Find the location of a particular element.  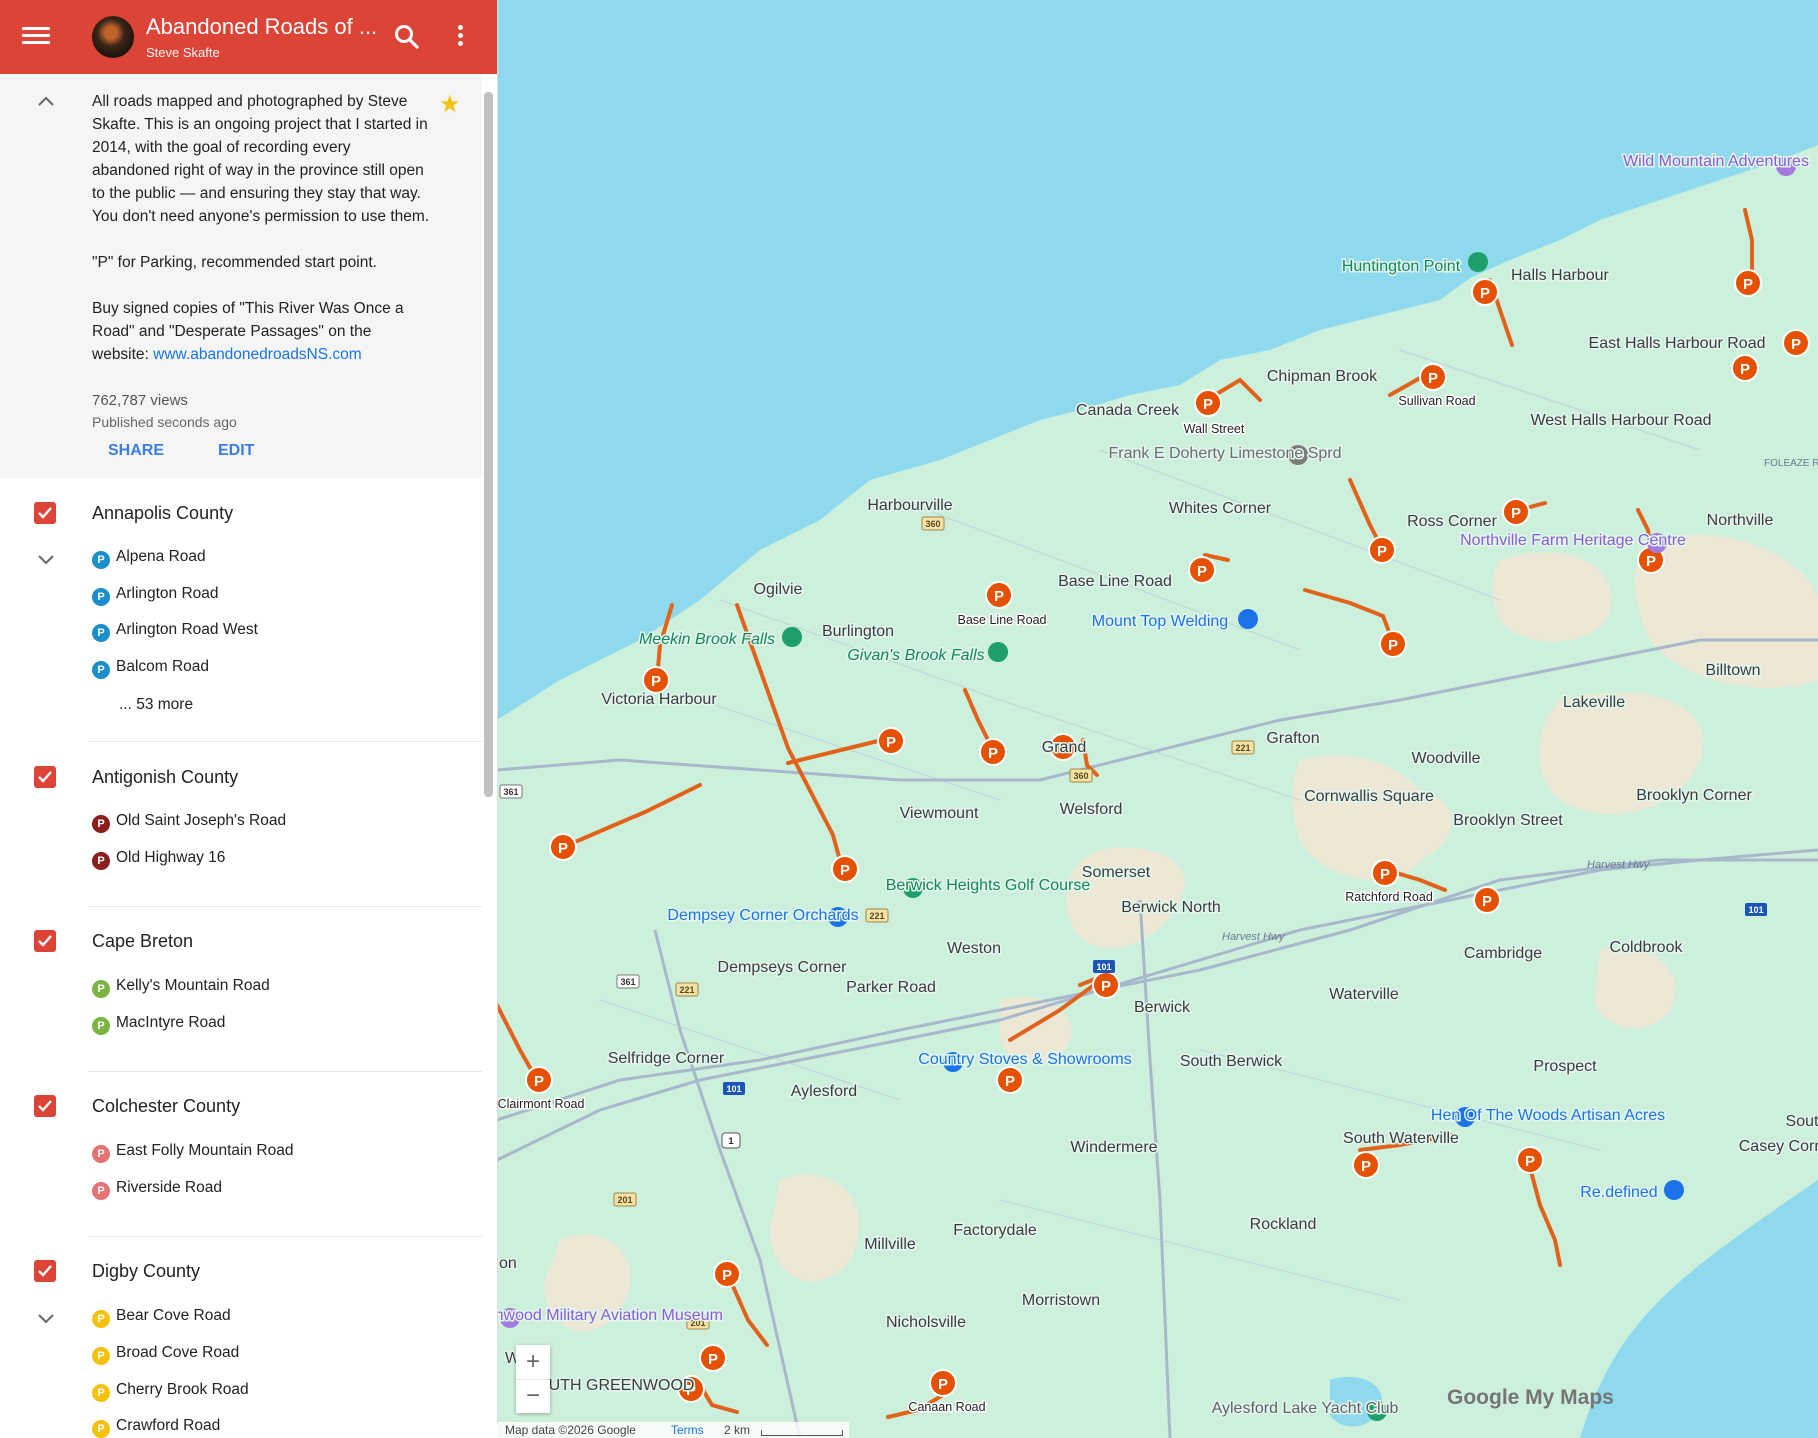

list-item: P Bear Cove Road is located at coordinates (161, 1318).